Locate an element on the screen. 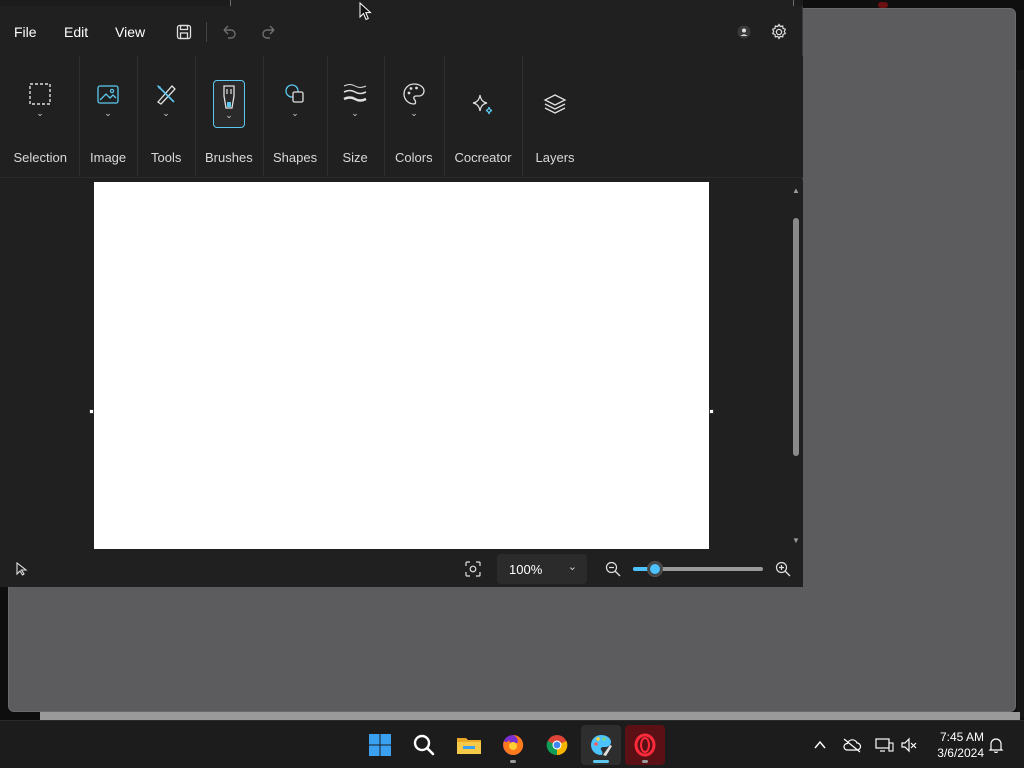  show-hidden-icons-button is located at coordinates (820, 745).